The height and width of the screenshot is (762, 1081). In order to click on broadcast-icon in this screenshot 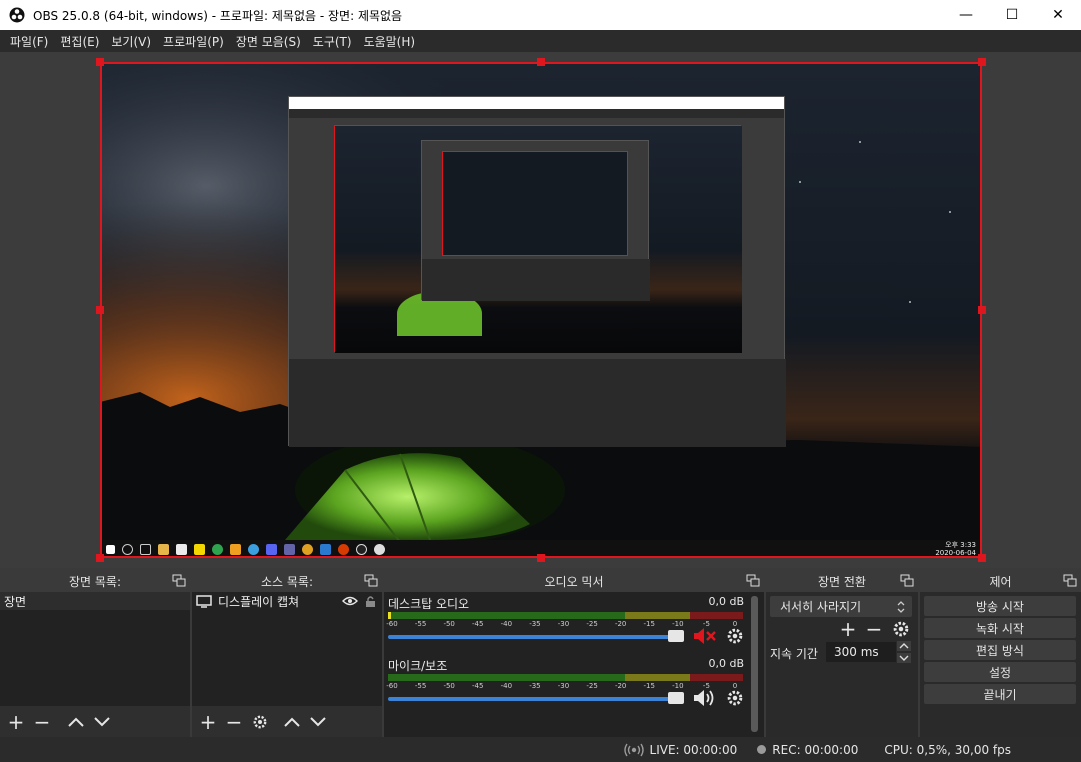, I will do `click(633, 749)`.